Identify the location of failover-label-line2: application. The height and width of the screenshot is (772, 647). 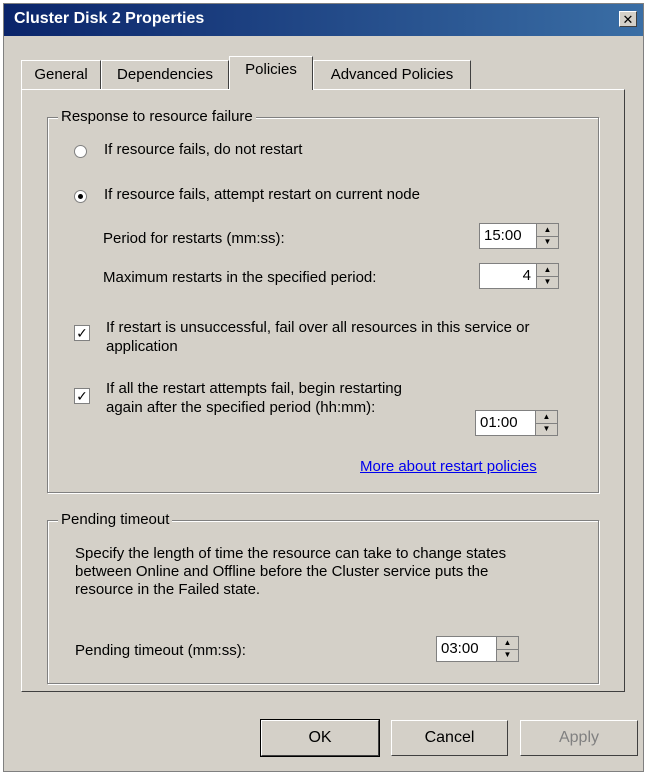
(142, 346).